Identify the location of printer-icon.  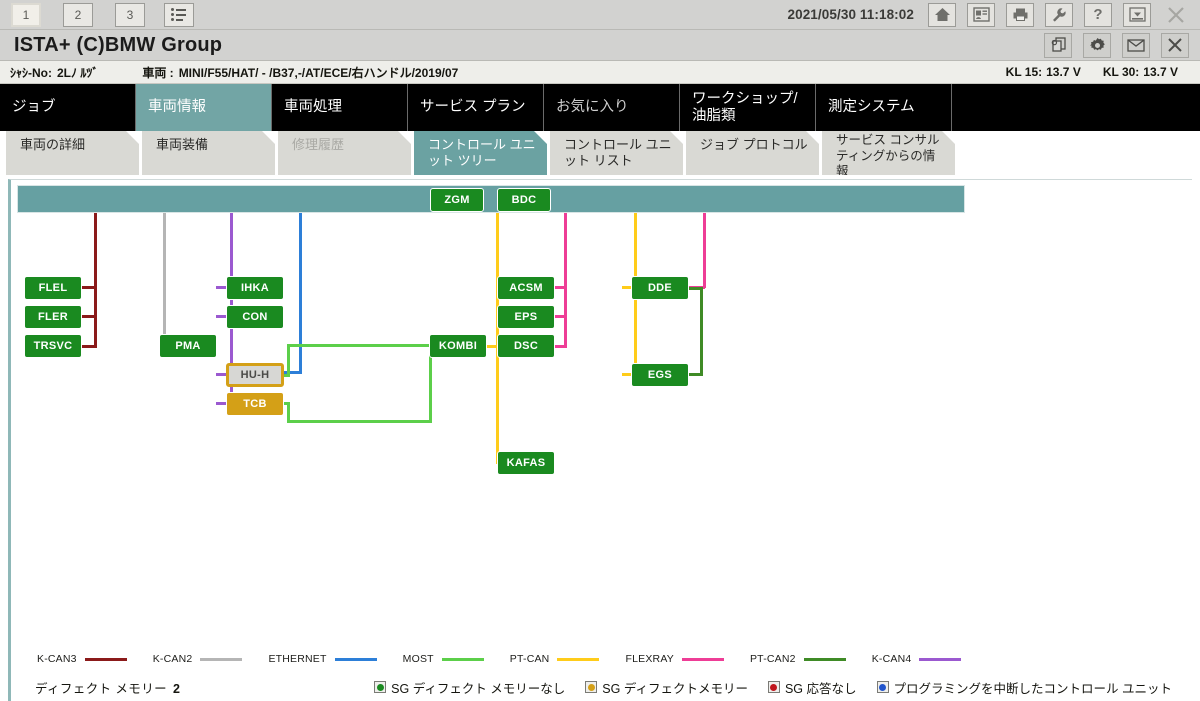
(1020, 14).